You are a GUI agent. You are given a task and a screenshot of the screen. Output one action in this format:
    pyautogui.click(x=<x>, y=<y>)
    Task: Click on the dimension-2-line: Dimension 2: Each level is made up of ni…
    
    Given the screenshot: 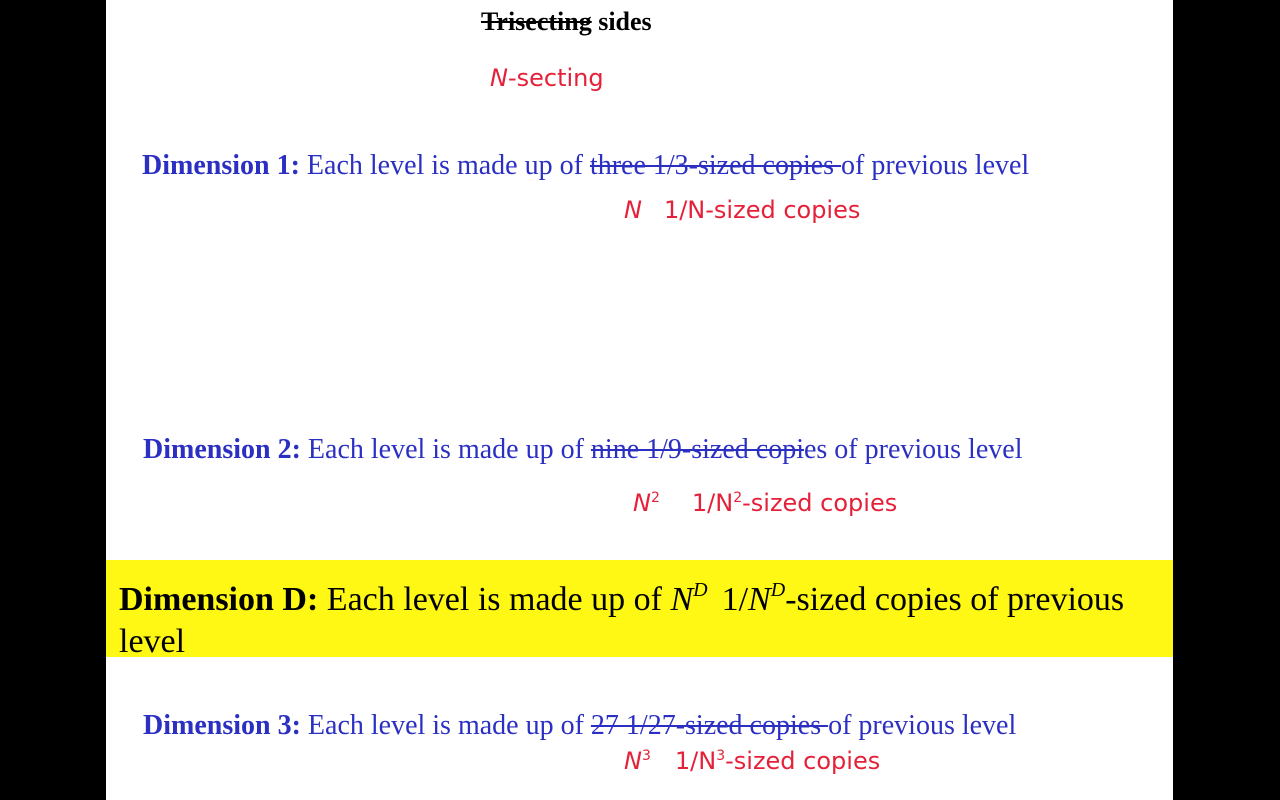 What is the action you would take?
    pyautogui.click(x=582, y=450)
    